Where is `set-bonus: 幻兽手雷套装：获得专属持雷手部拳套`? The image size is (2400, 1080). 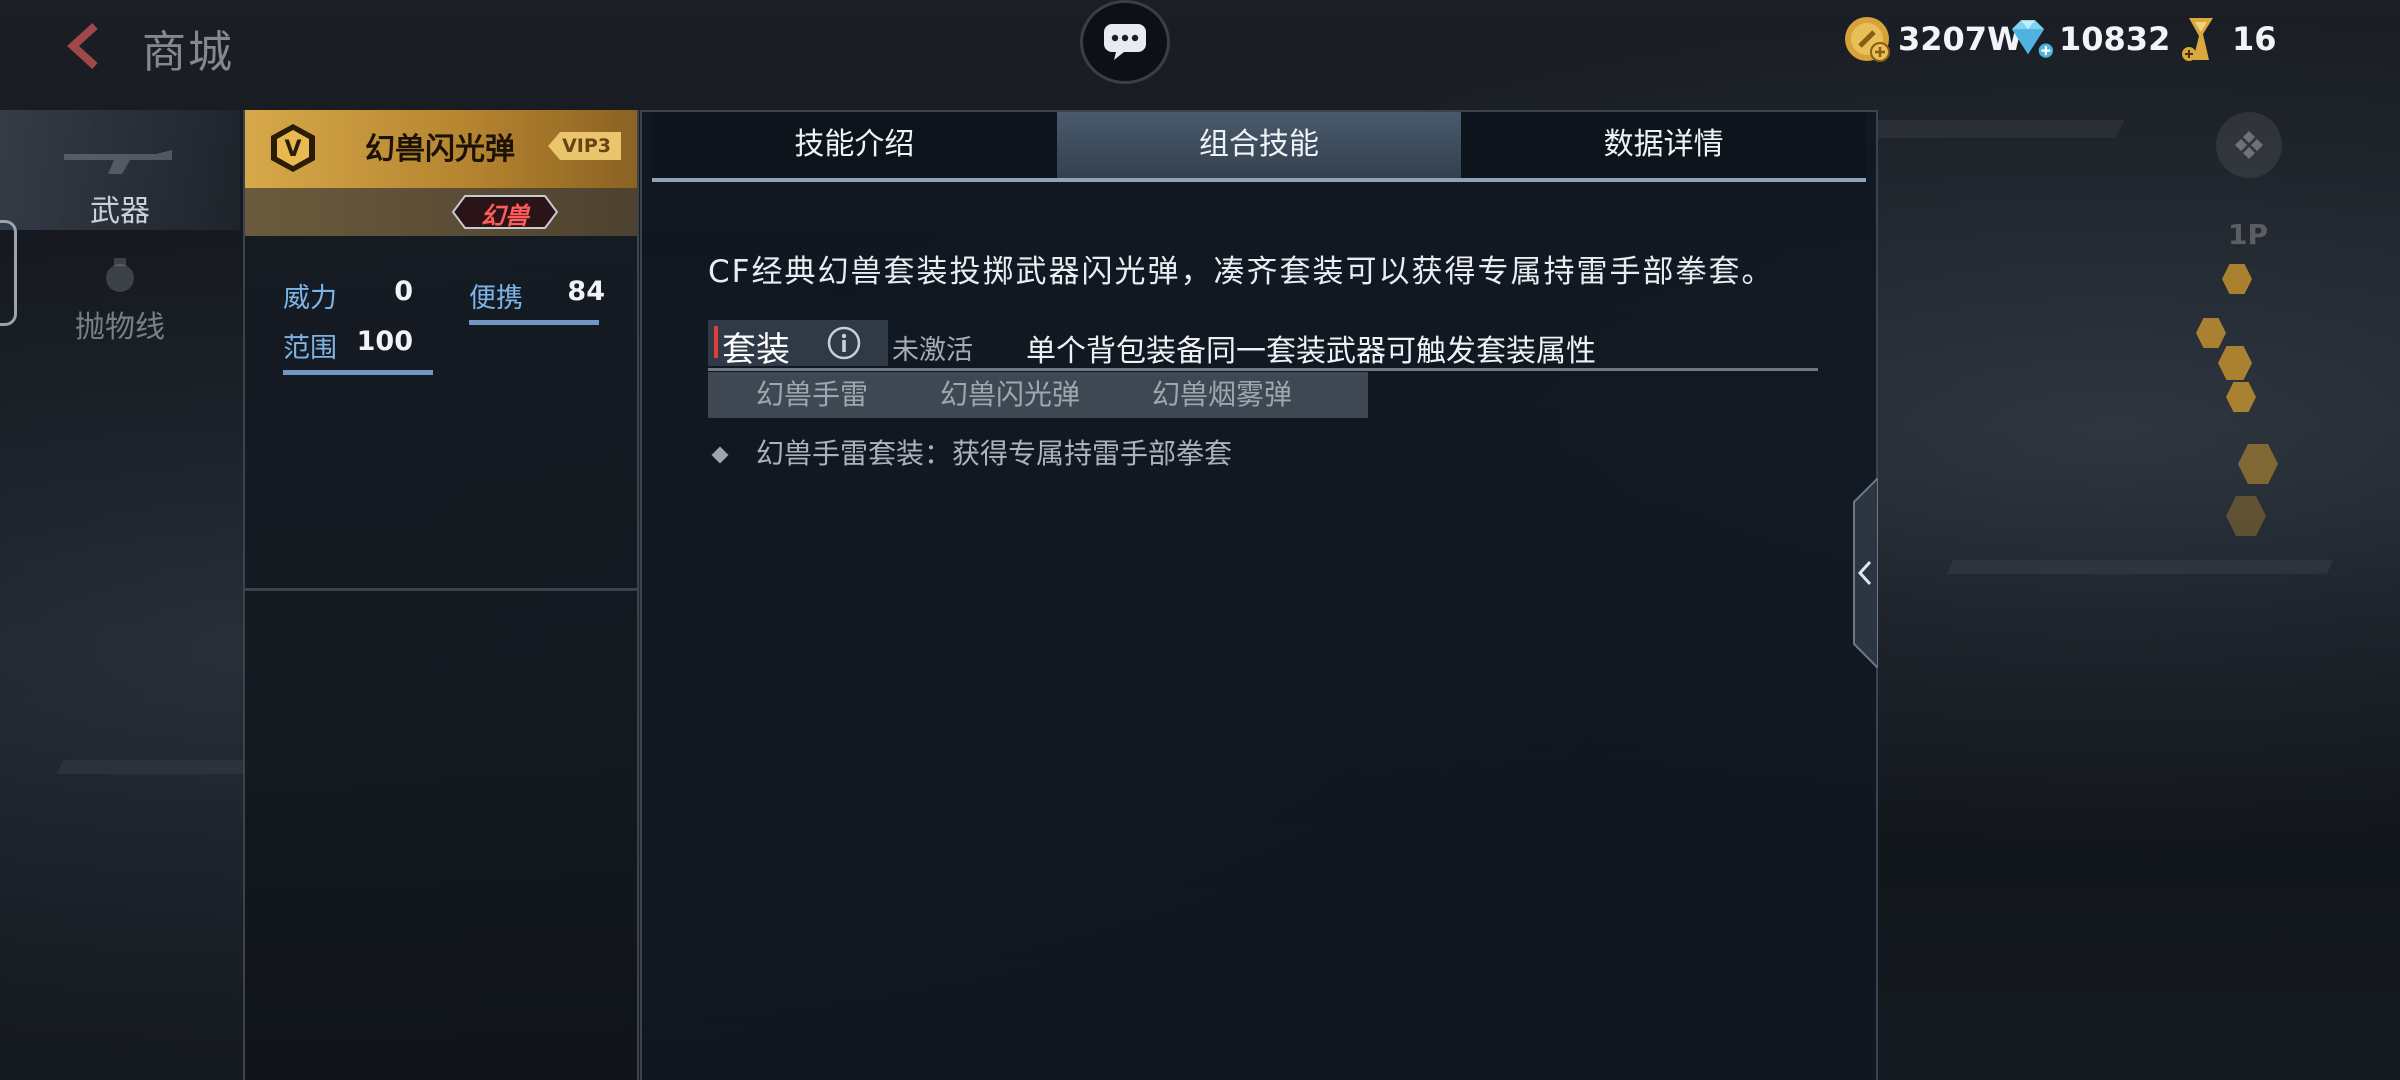 set-bonus: 幻兽手雷套装：获得专属持雷手部拳套 is located at coordinates (972, 452).